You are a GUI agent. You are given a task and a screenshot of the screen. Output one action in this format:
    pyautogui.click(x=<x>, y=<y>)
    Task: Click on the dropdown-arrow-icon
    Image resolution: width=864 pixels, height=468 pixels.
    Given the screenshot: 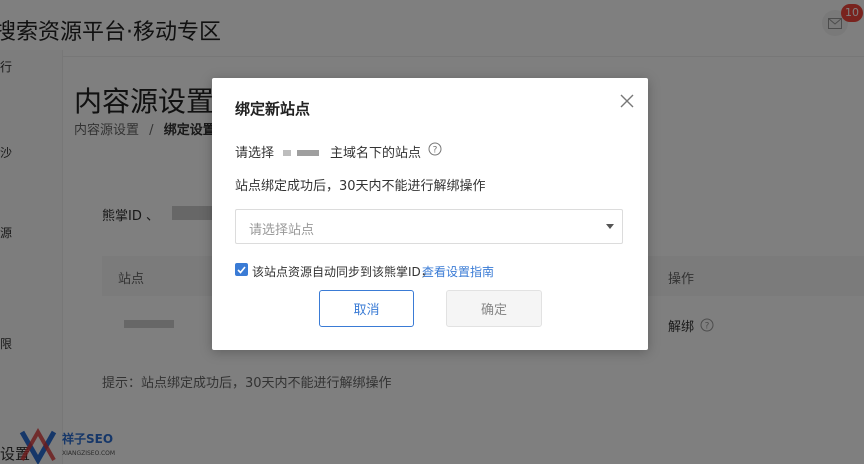 What is the action you would take?
    pyautogui.click(x=610, y=226)
    